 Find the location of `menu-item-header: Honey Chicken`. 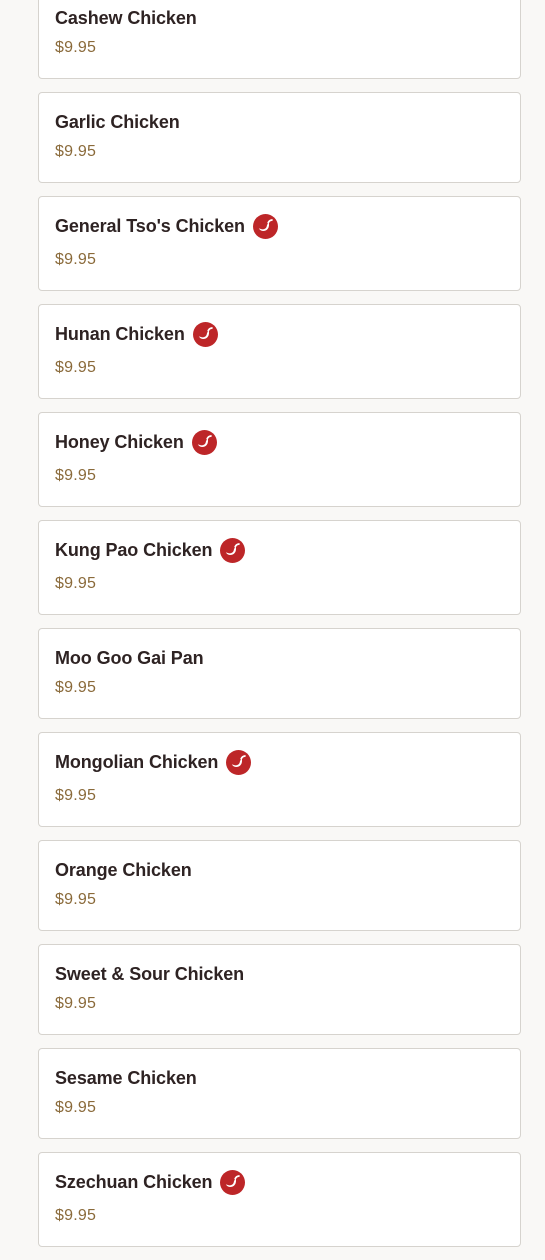

menu-item-header: Honey Chicken is located at coordinates (279, 442).